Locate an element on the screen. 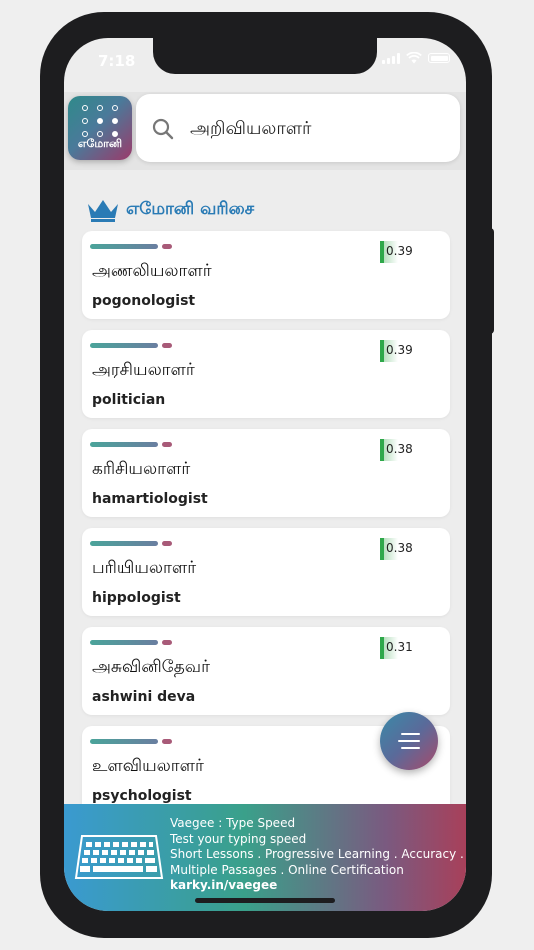  score-badge: 0.31 is located at coordinates (397, 648).